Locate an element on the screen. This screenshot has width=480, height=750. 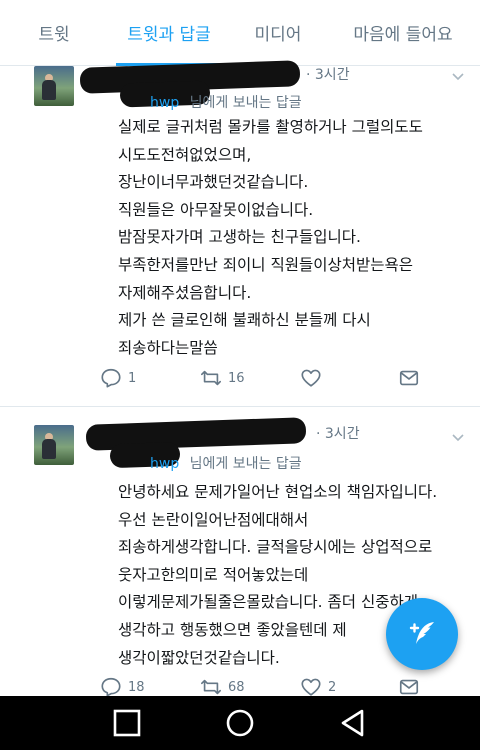
system-navigation-bar is located at coordinates (240, 723).